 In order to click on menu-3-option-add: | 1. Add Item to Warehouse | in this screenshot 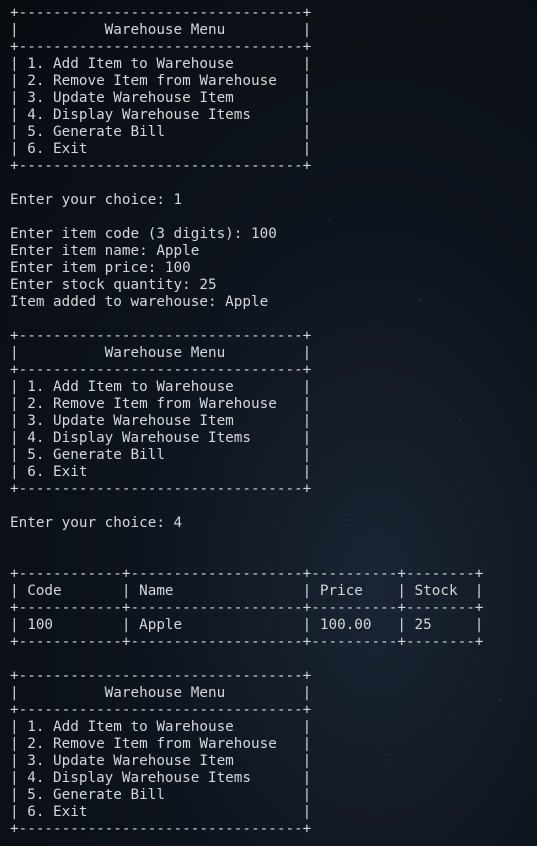, I will do `click(161, 727)`.